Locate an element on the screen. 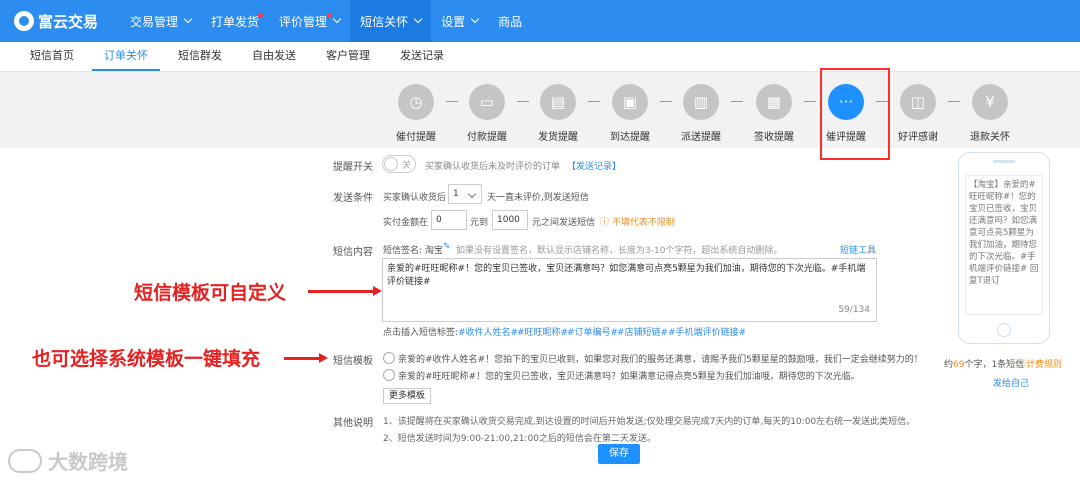 The image size is (1080, 481). logo-icon is located at coordinates (24, 21).